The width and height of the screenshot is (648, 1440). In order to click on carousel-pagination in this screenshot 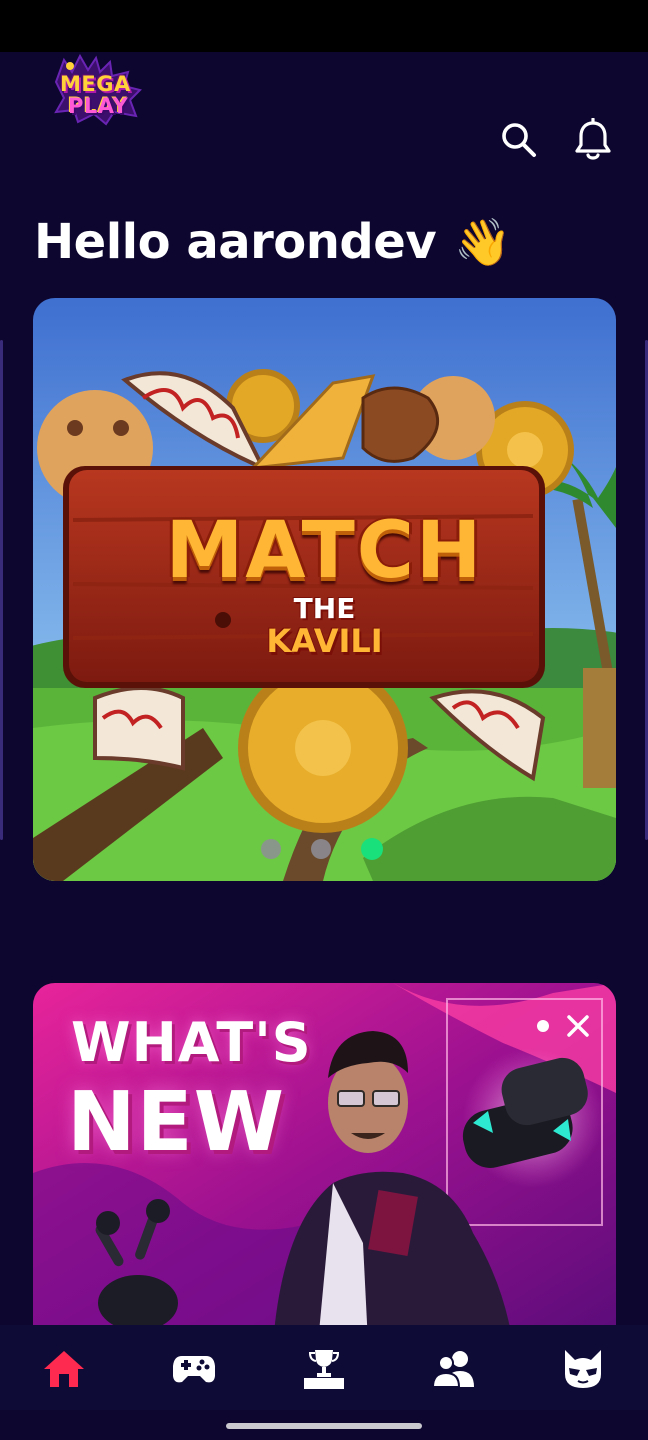, I will do `click(322, 849)`.